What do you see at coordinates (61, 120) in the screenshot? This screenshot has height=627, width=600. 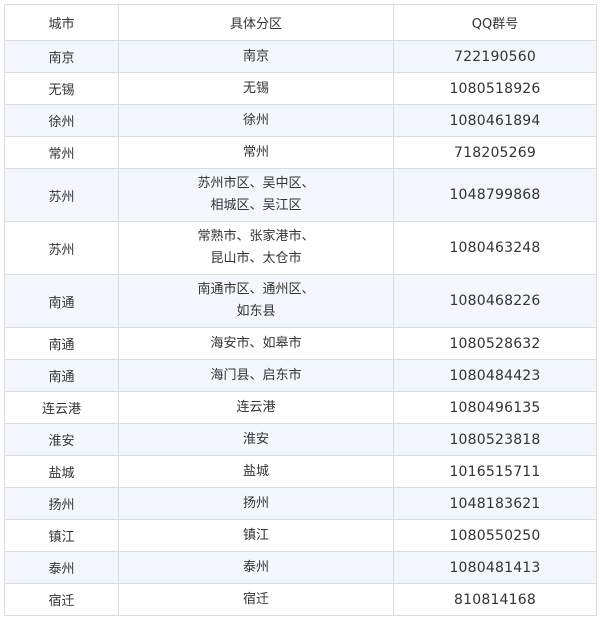 I see `cell-city: 徐州` at bounding box center [61, 120].